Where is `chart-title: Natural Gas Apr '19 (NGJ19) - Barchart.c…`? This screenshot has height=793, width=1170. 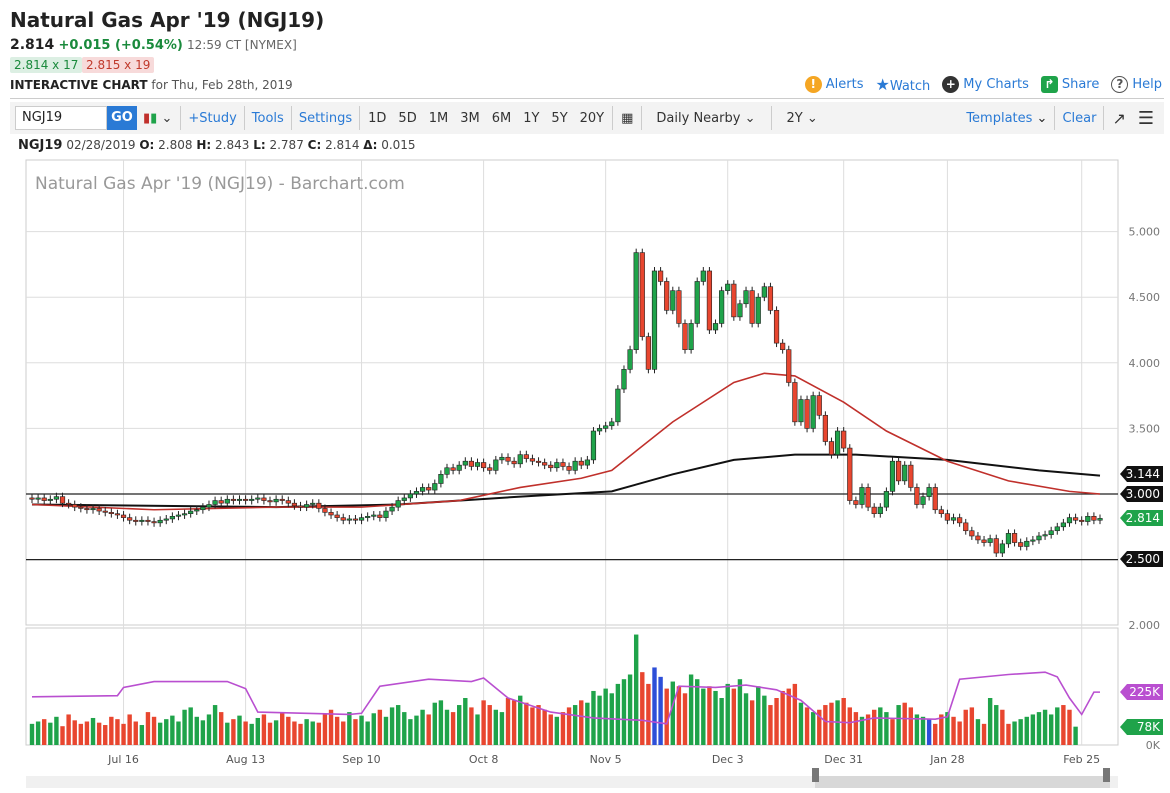
chart-title: Natural Gas Apr '19 (NGJ19) - Barchart.c… is located at coordinates (220, 184).